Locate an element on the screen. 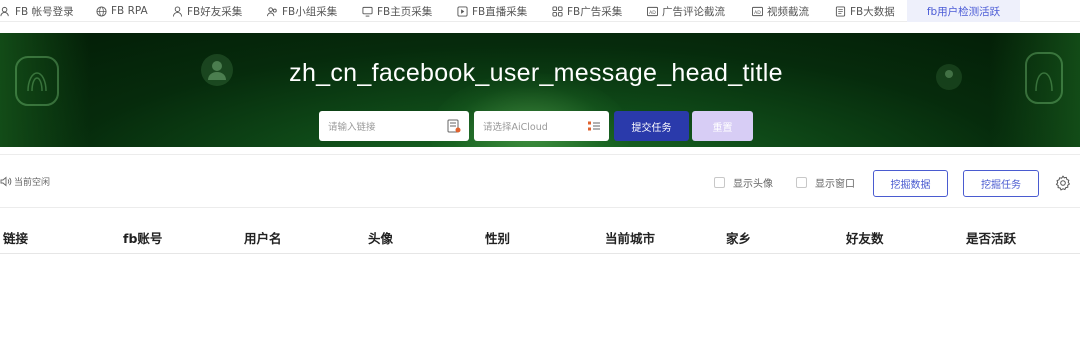 The height and width of the screenshot is (344, 1080). tab-fb-ads-collect: FB广告采集 is located at coordinates (587, 11).